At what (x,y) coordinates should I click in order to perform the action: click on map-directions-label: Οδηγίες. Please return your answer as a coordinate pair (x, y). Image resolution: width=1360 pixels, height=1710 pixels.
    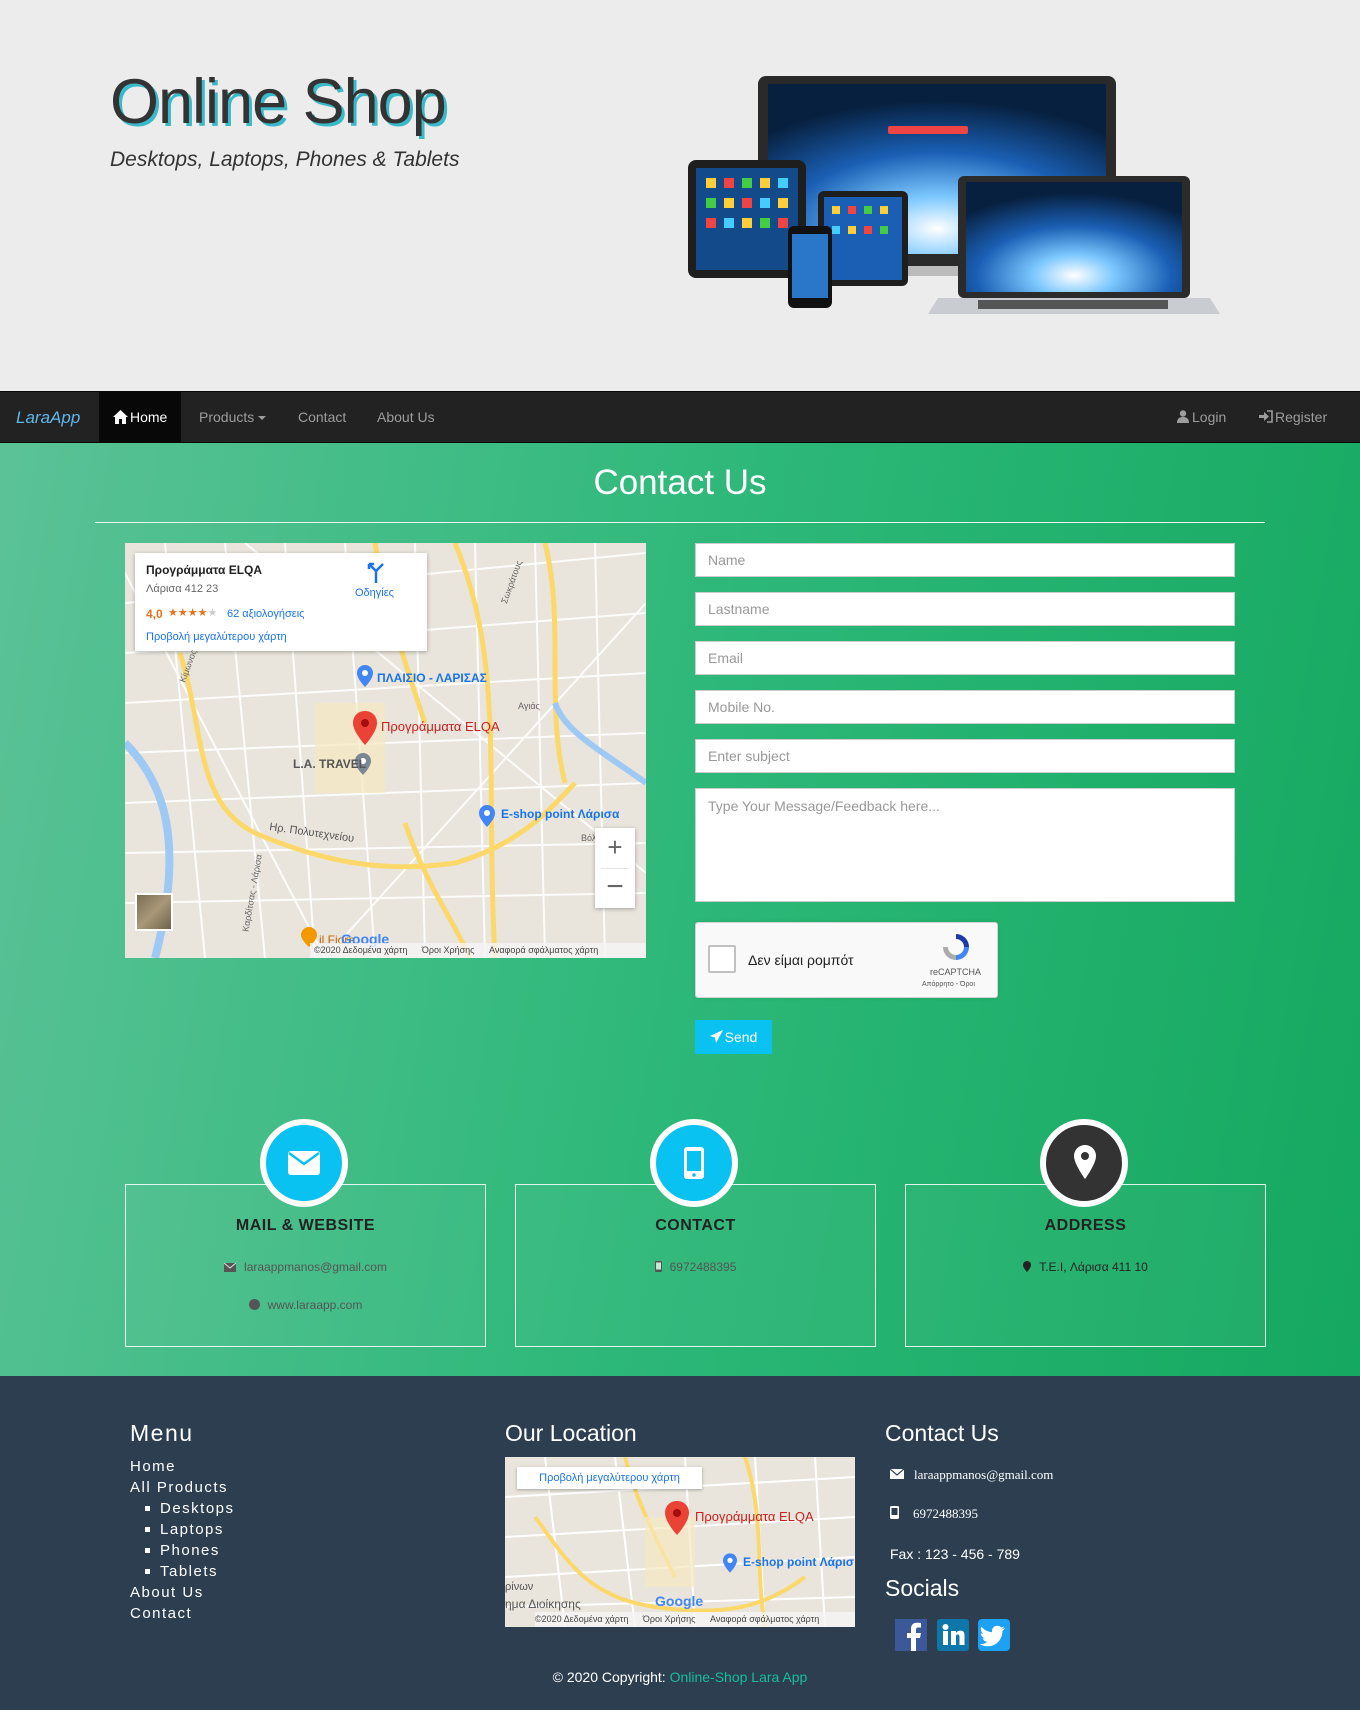
    Looking at the image, I should click on (374, 593).